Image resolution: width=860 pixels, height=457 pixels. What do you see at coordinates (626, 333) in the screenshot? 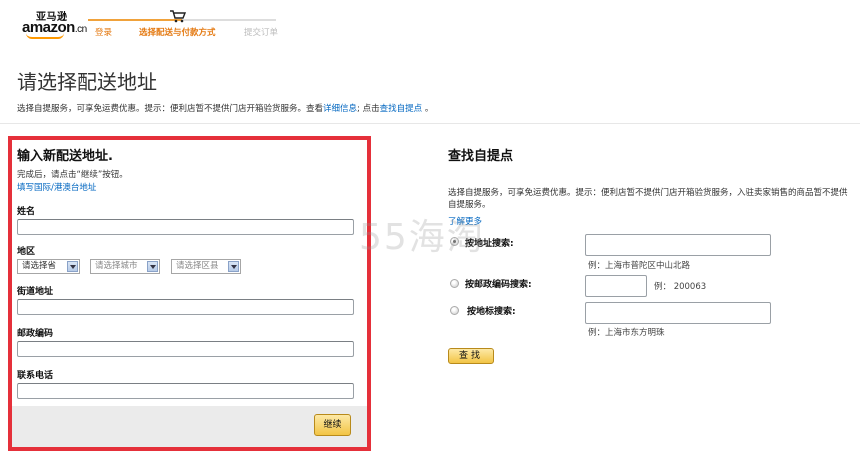
I see `landmark-example: 例：上海市东方明珠` at bounding box center [626, 333].